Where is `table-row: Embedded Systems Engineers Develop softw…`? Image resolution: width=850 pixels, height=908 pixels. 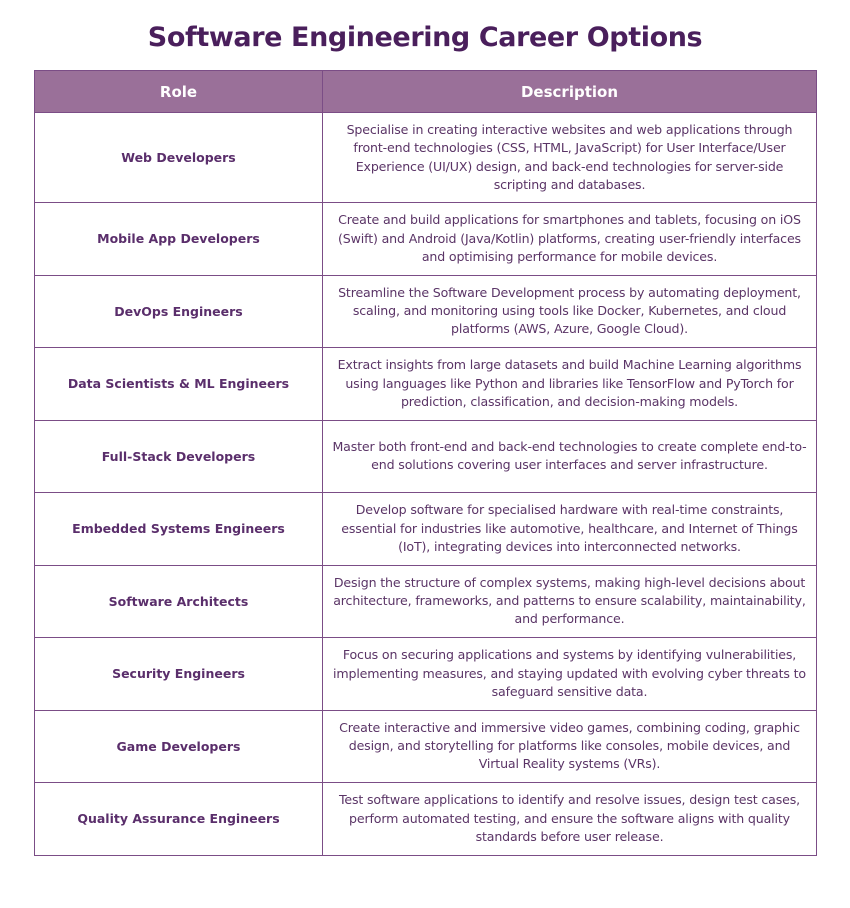
table-row: Embedded Systems Engineers Develop softw… is located at coordinates (425, 529).